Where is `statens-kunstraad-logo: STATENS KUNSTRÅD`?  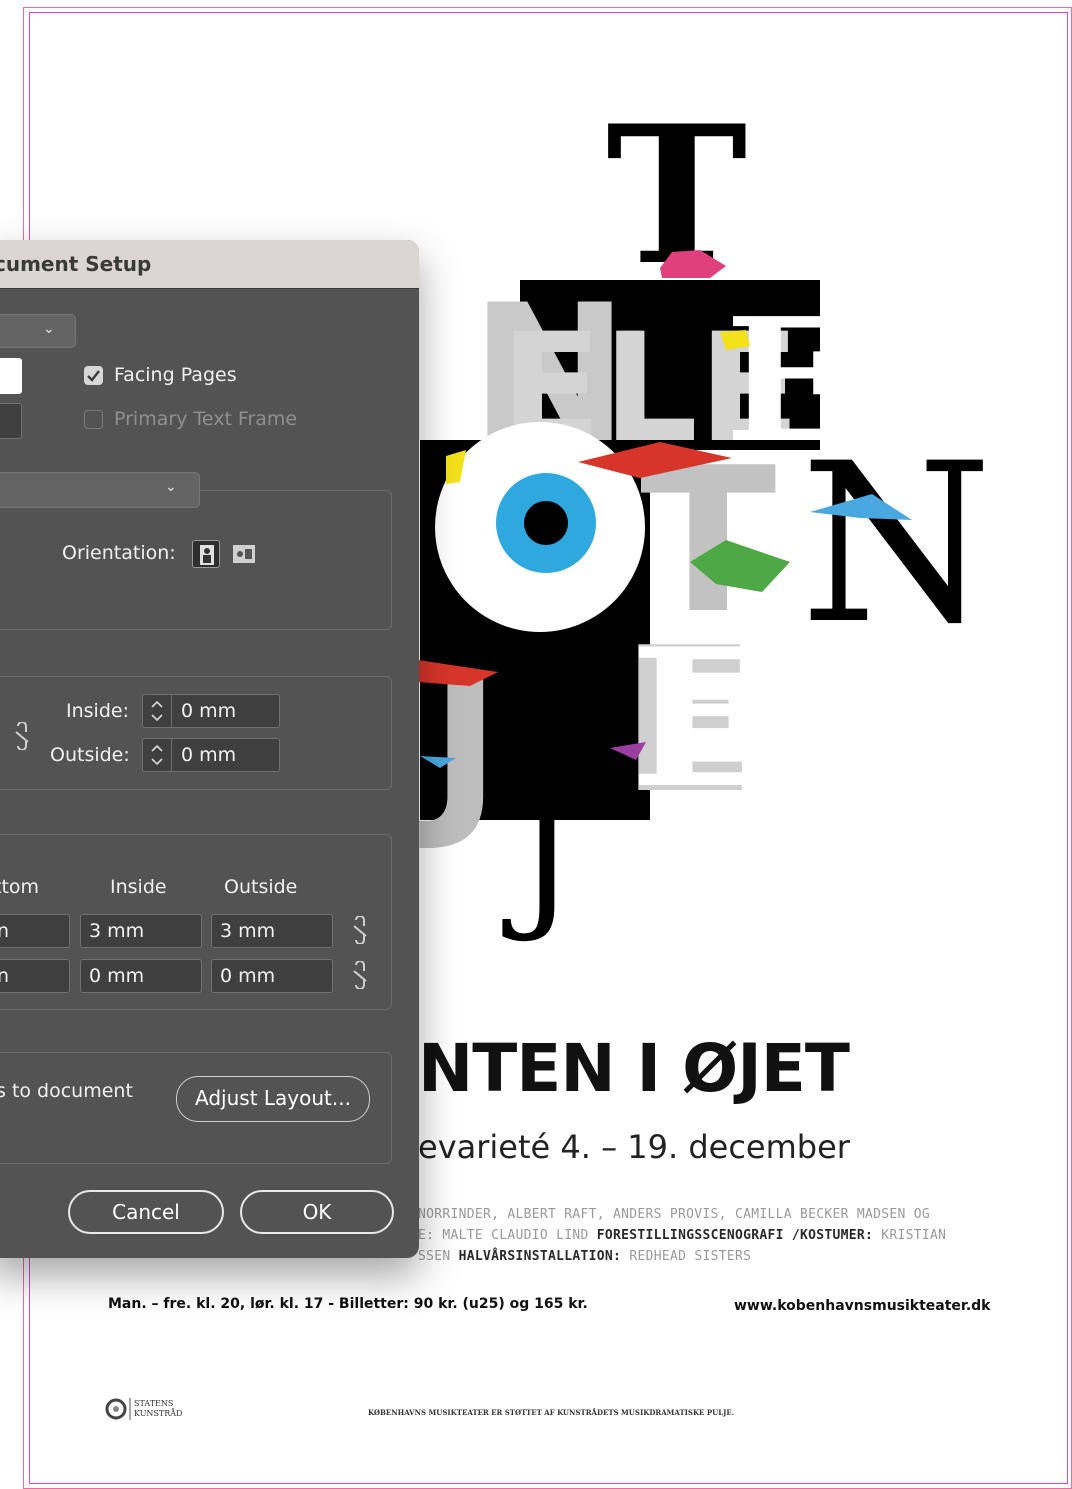 statens-kunstraad-logo: STATENS KUNSTRÅD is located at coordinates (143, 1409).